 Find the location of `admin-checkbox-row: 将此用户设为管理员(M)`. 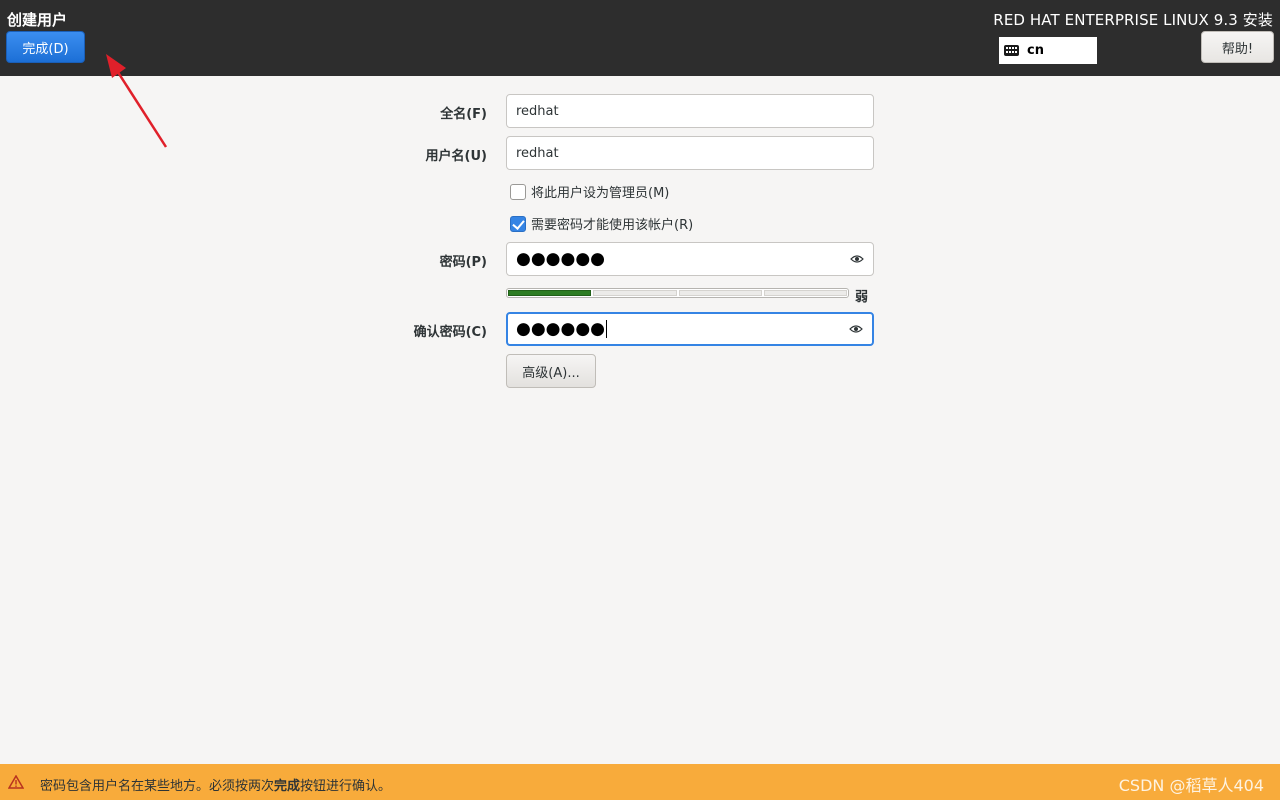

admin-checkbox-row: 将此用户设为管理员(M) is located at coordinates (589, 191).